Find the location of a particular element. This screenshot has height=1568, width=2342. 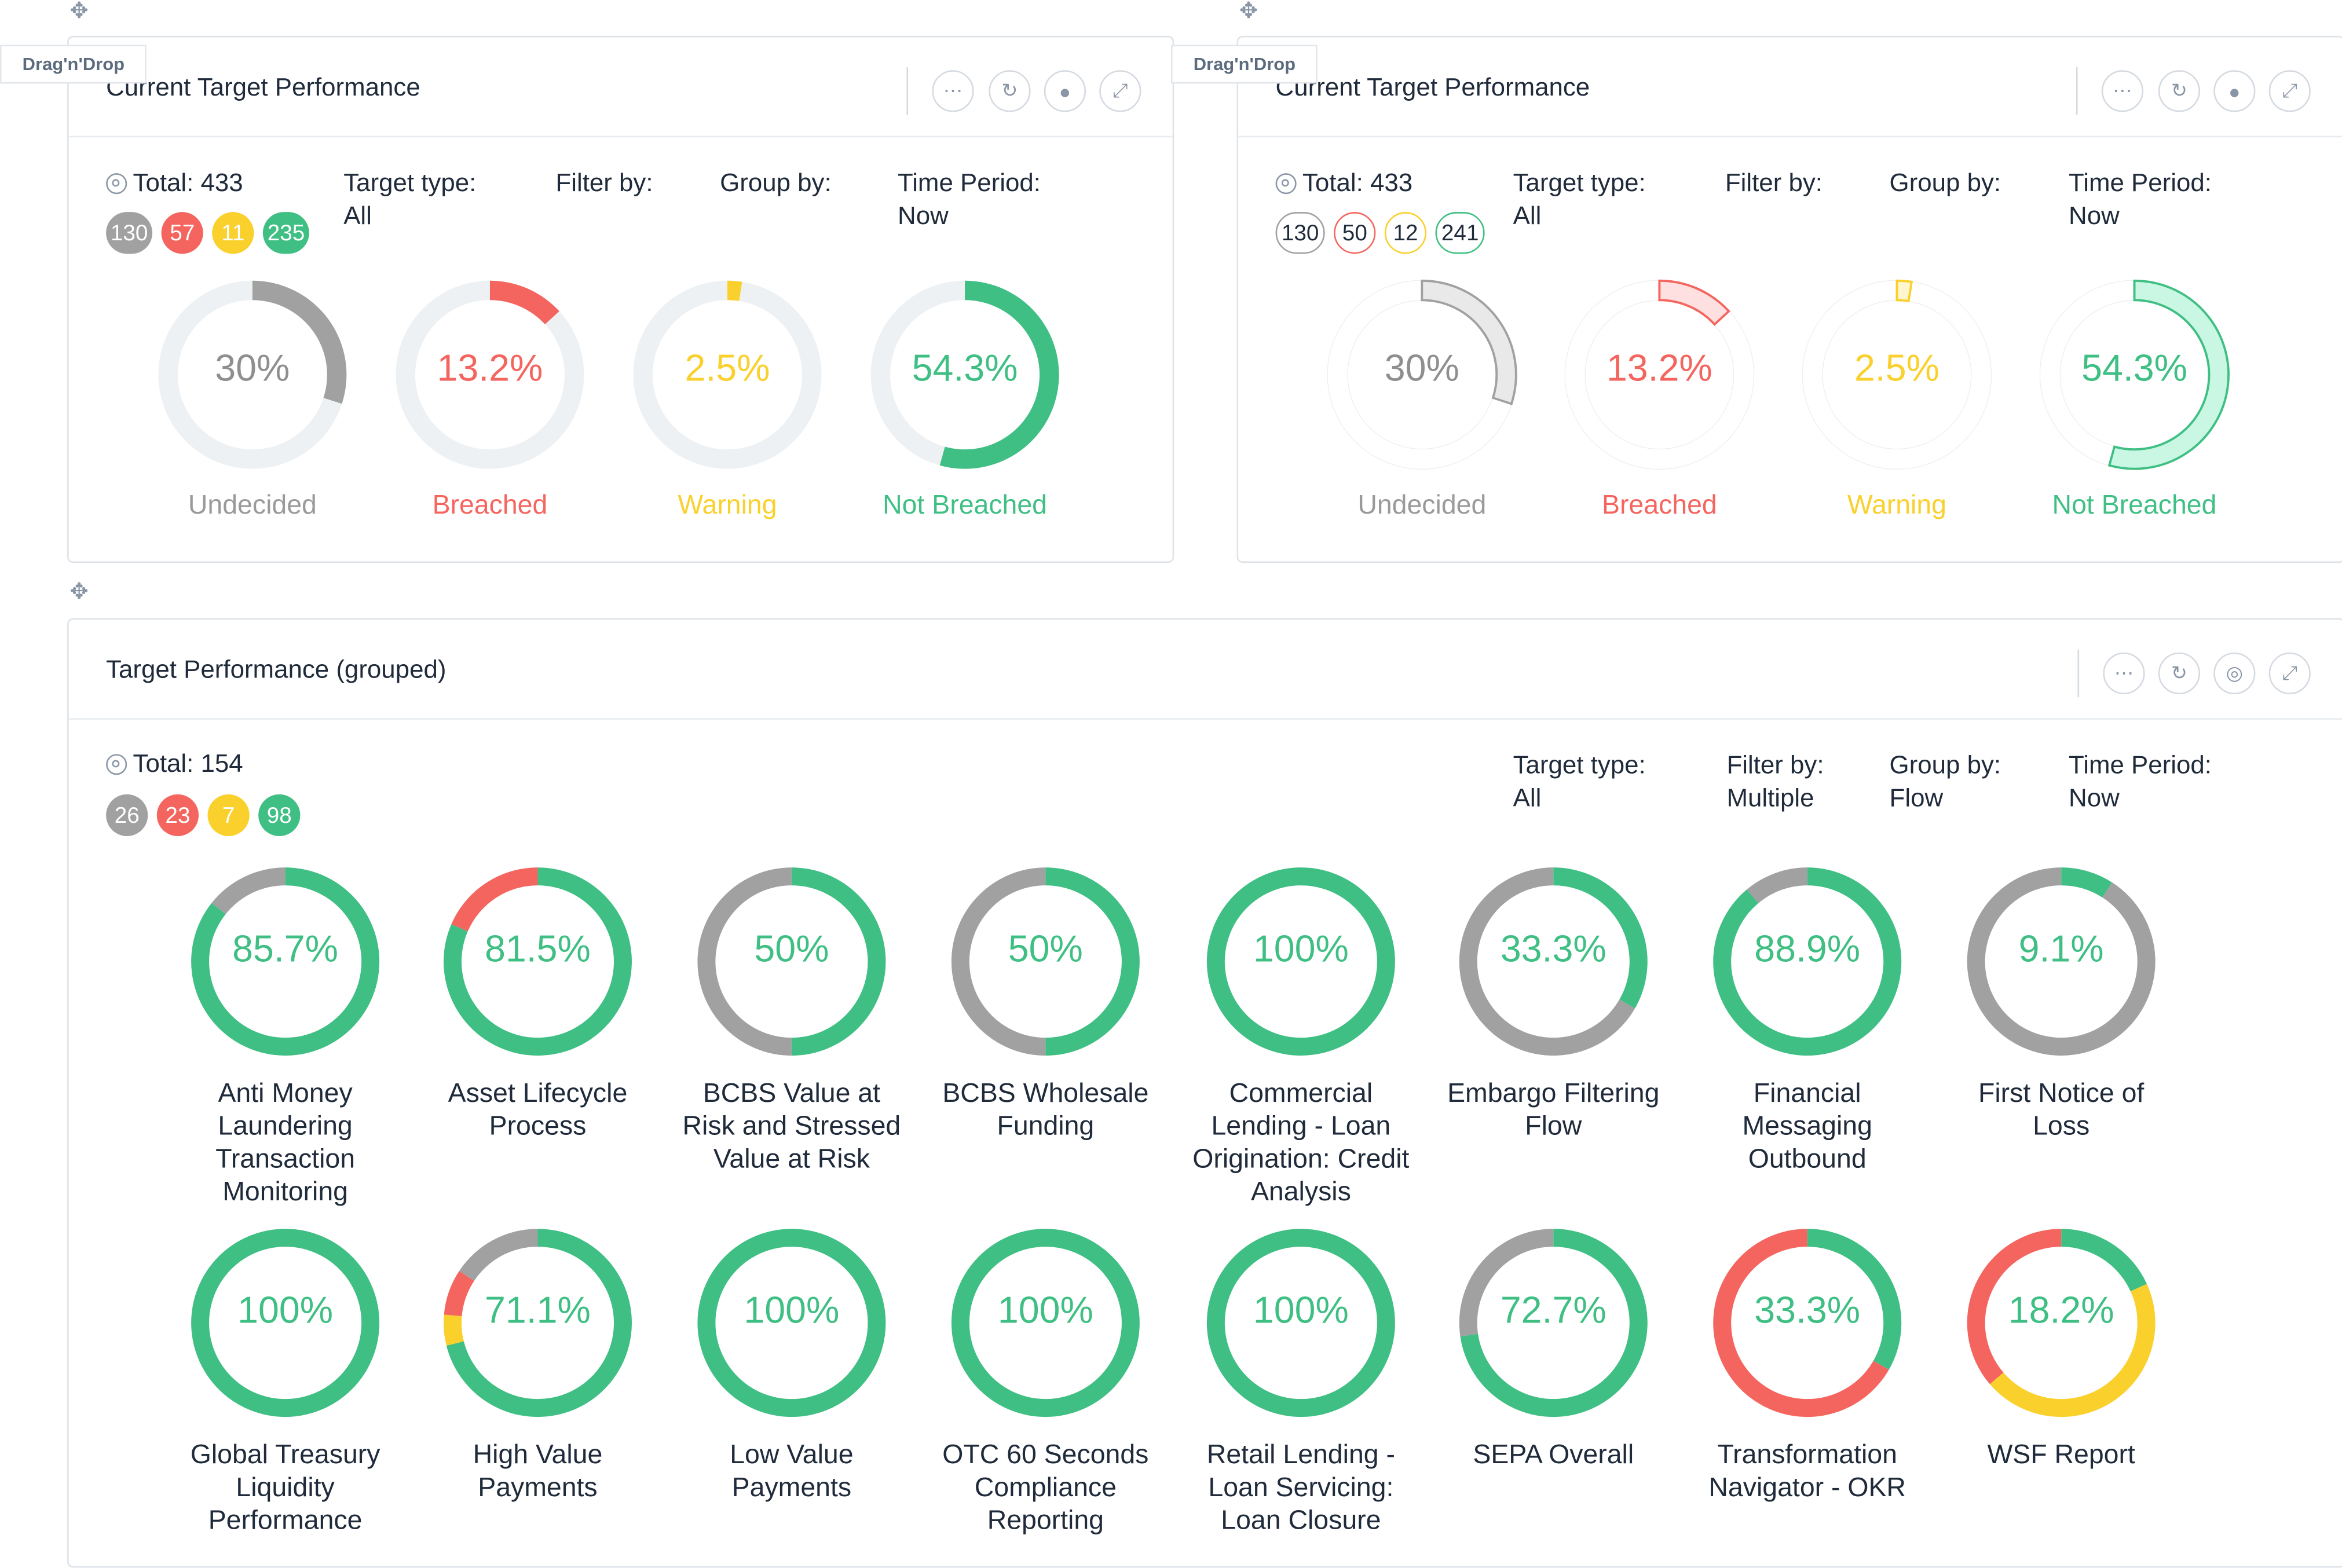

filter-by-filter: Filter by: Multiple is located at coordinates (1775, 782).